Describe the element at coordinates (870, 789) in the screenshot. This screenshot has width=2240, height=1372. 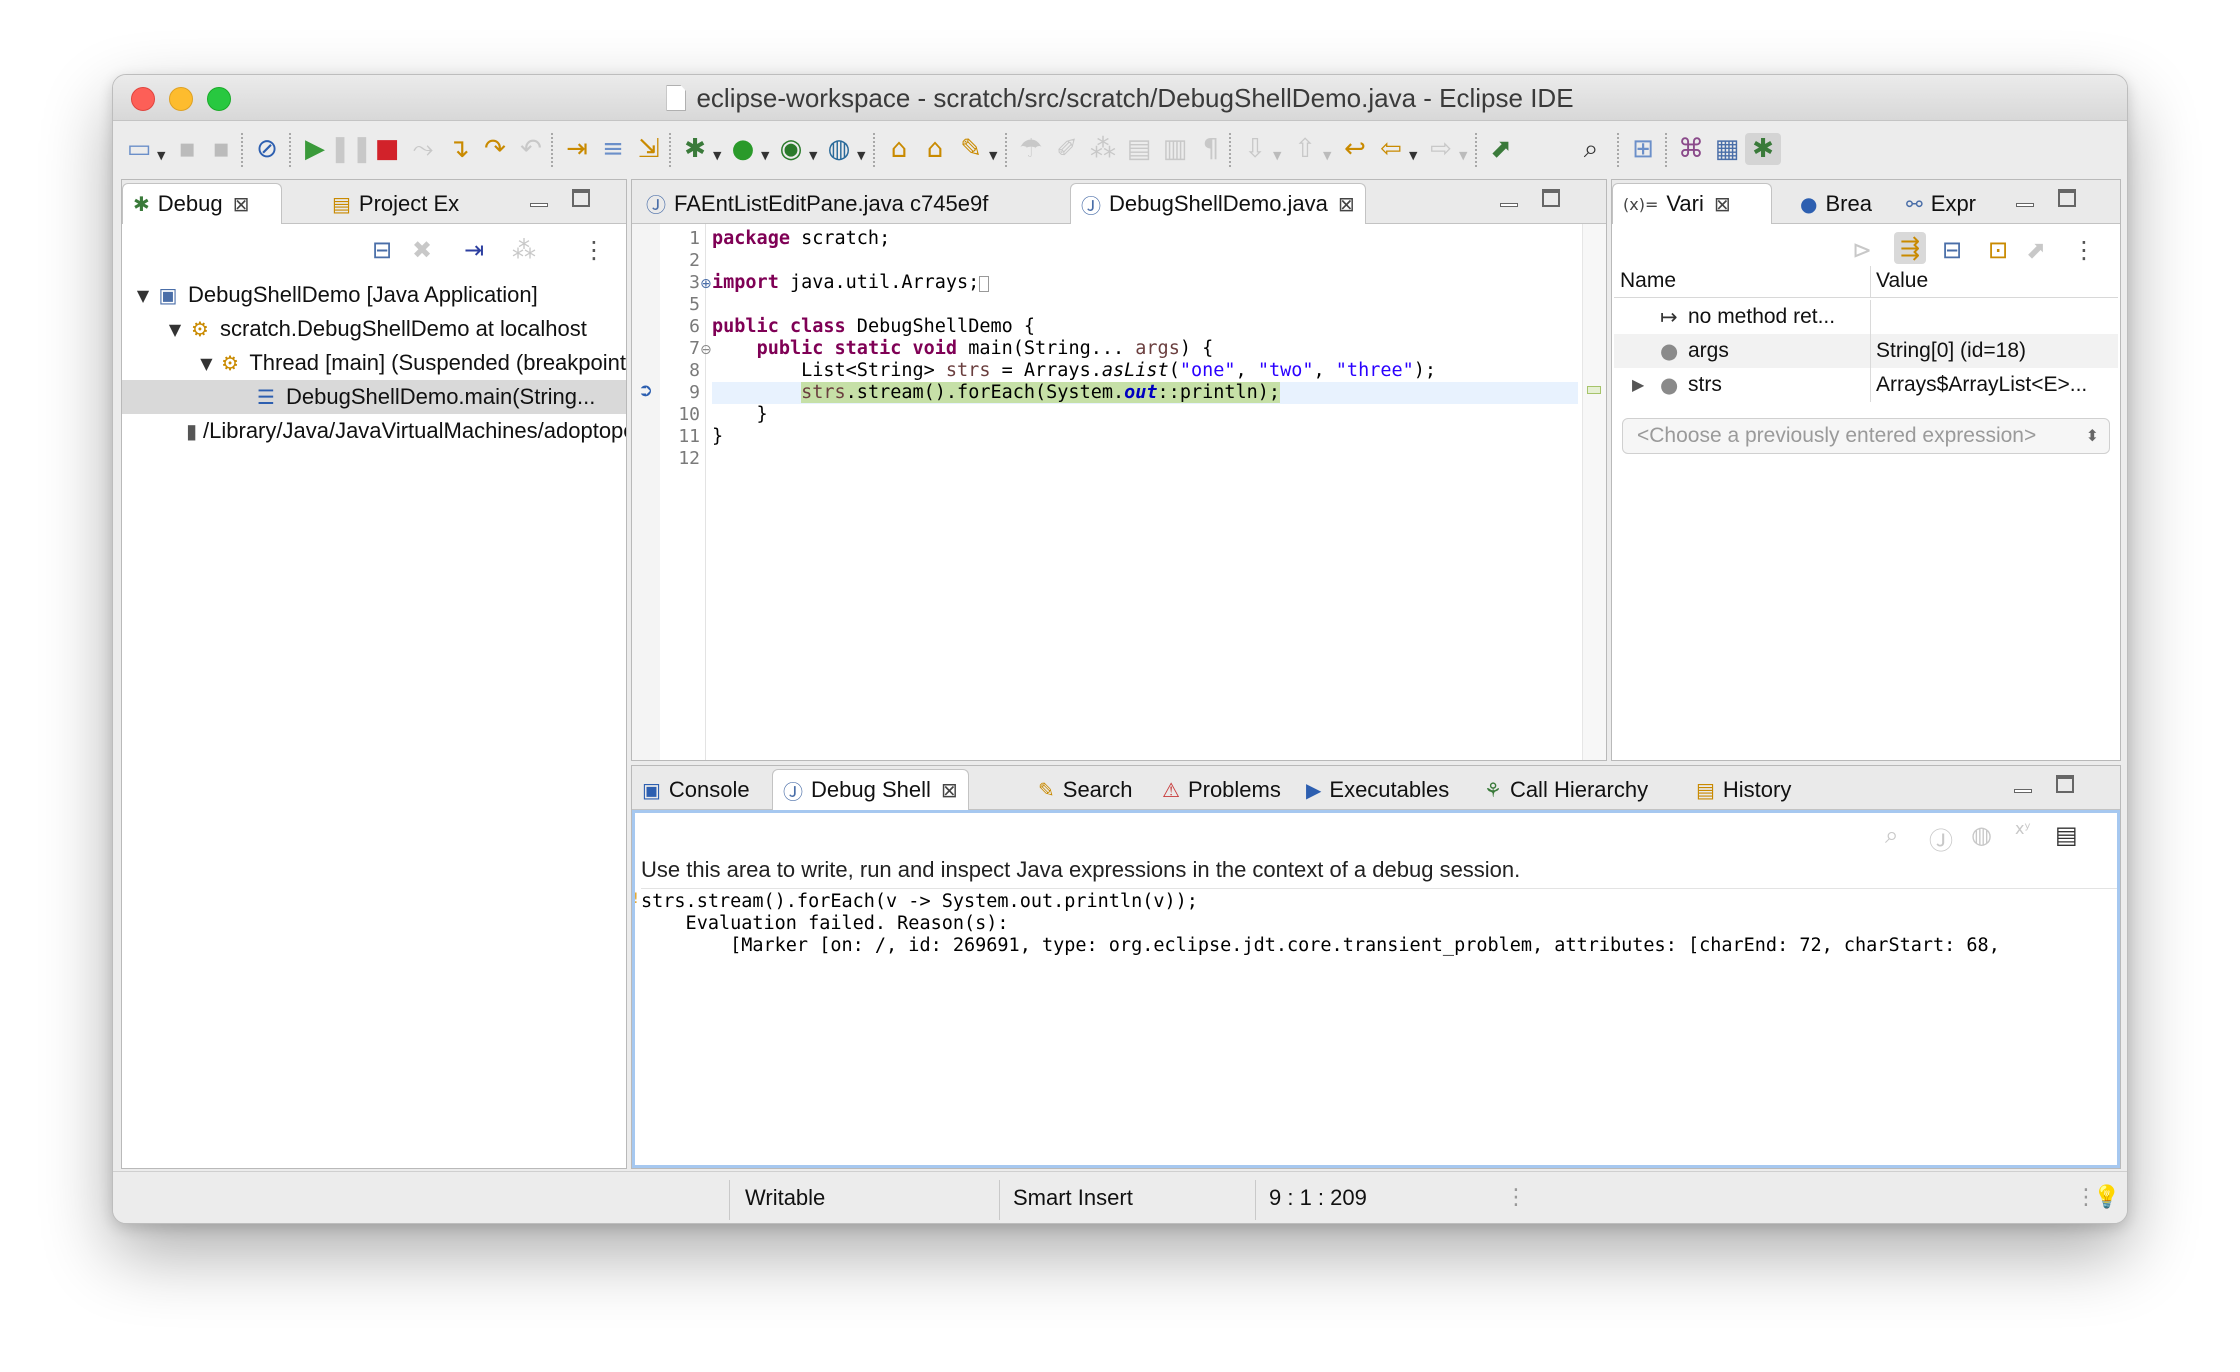
I see `tab-debug-shell: Ⓙ Debug Shell ⊠` at that location.